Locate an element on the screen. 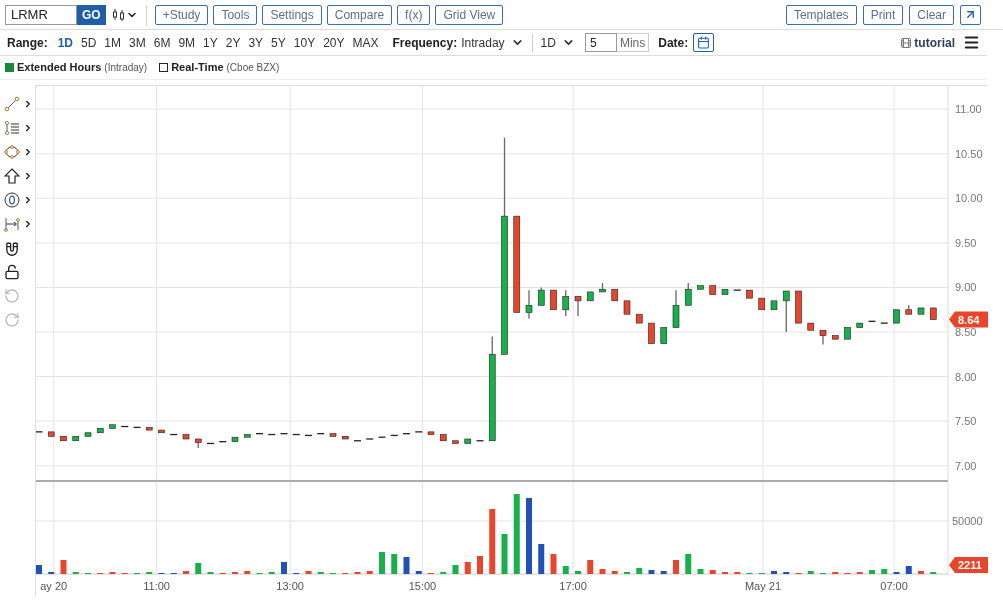 Image resolution: width=1003 pixels, height=613 pixels. time-axis-label: 15:00 is located at coordinates (422, 586).